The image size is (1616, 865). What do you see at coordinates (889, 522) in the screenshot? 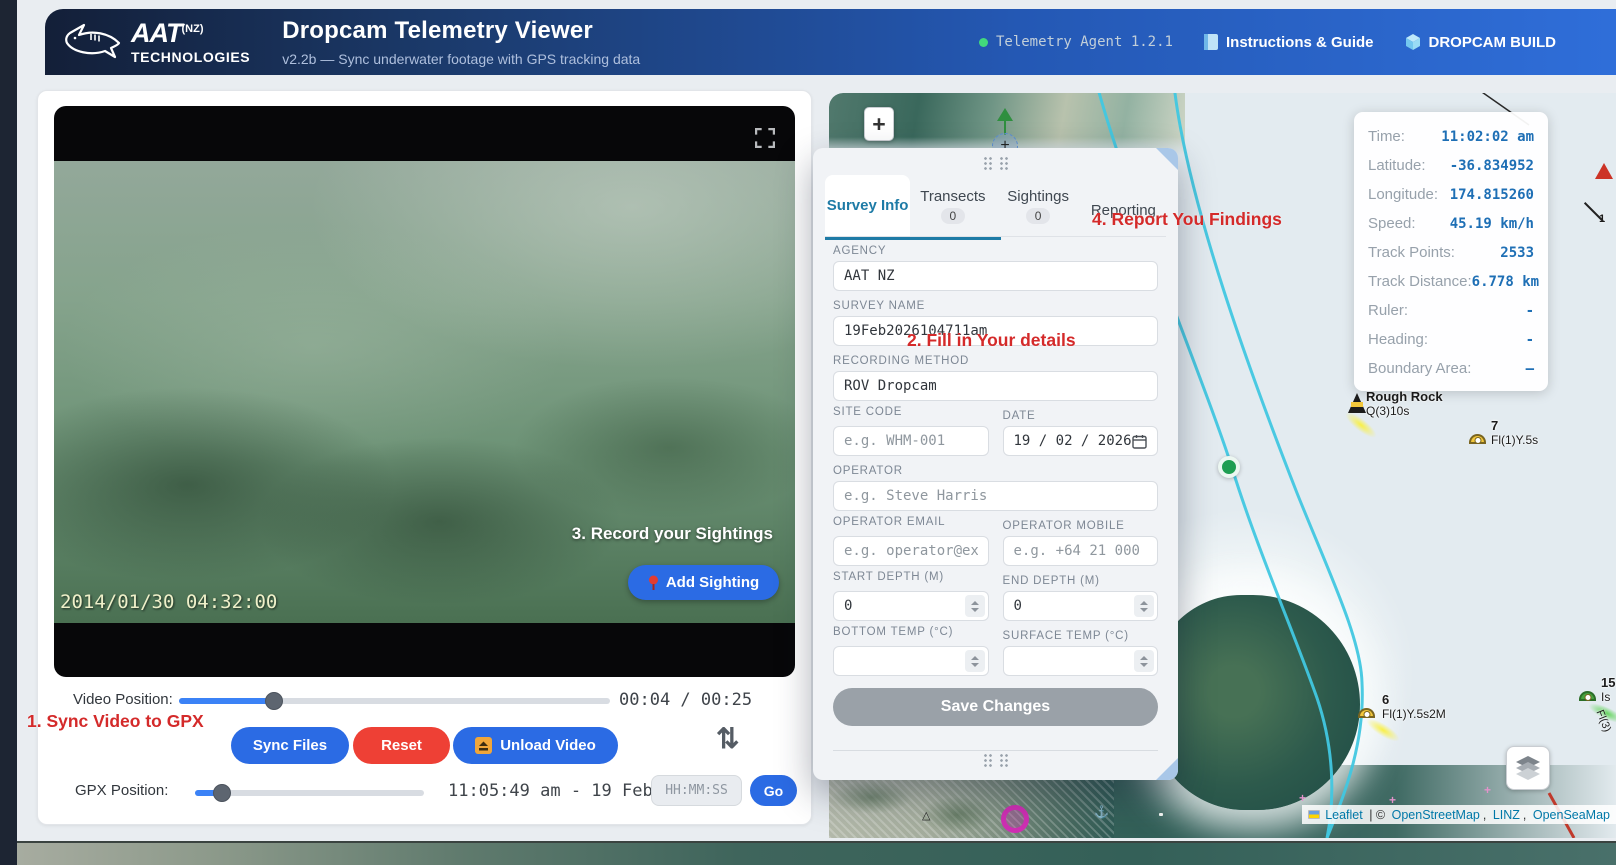
I see `field-label-operator-email: OPERATOR EMAIL` at bounding box center [889, 522].